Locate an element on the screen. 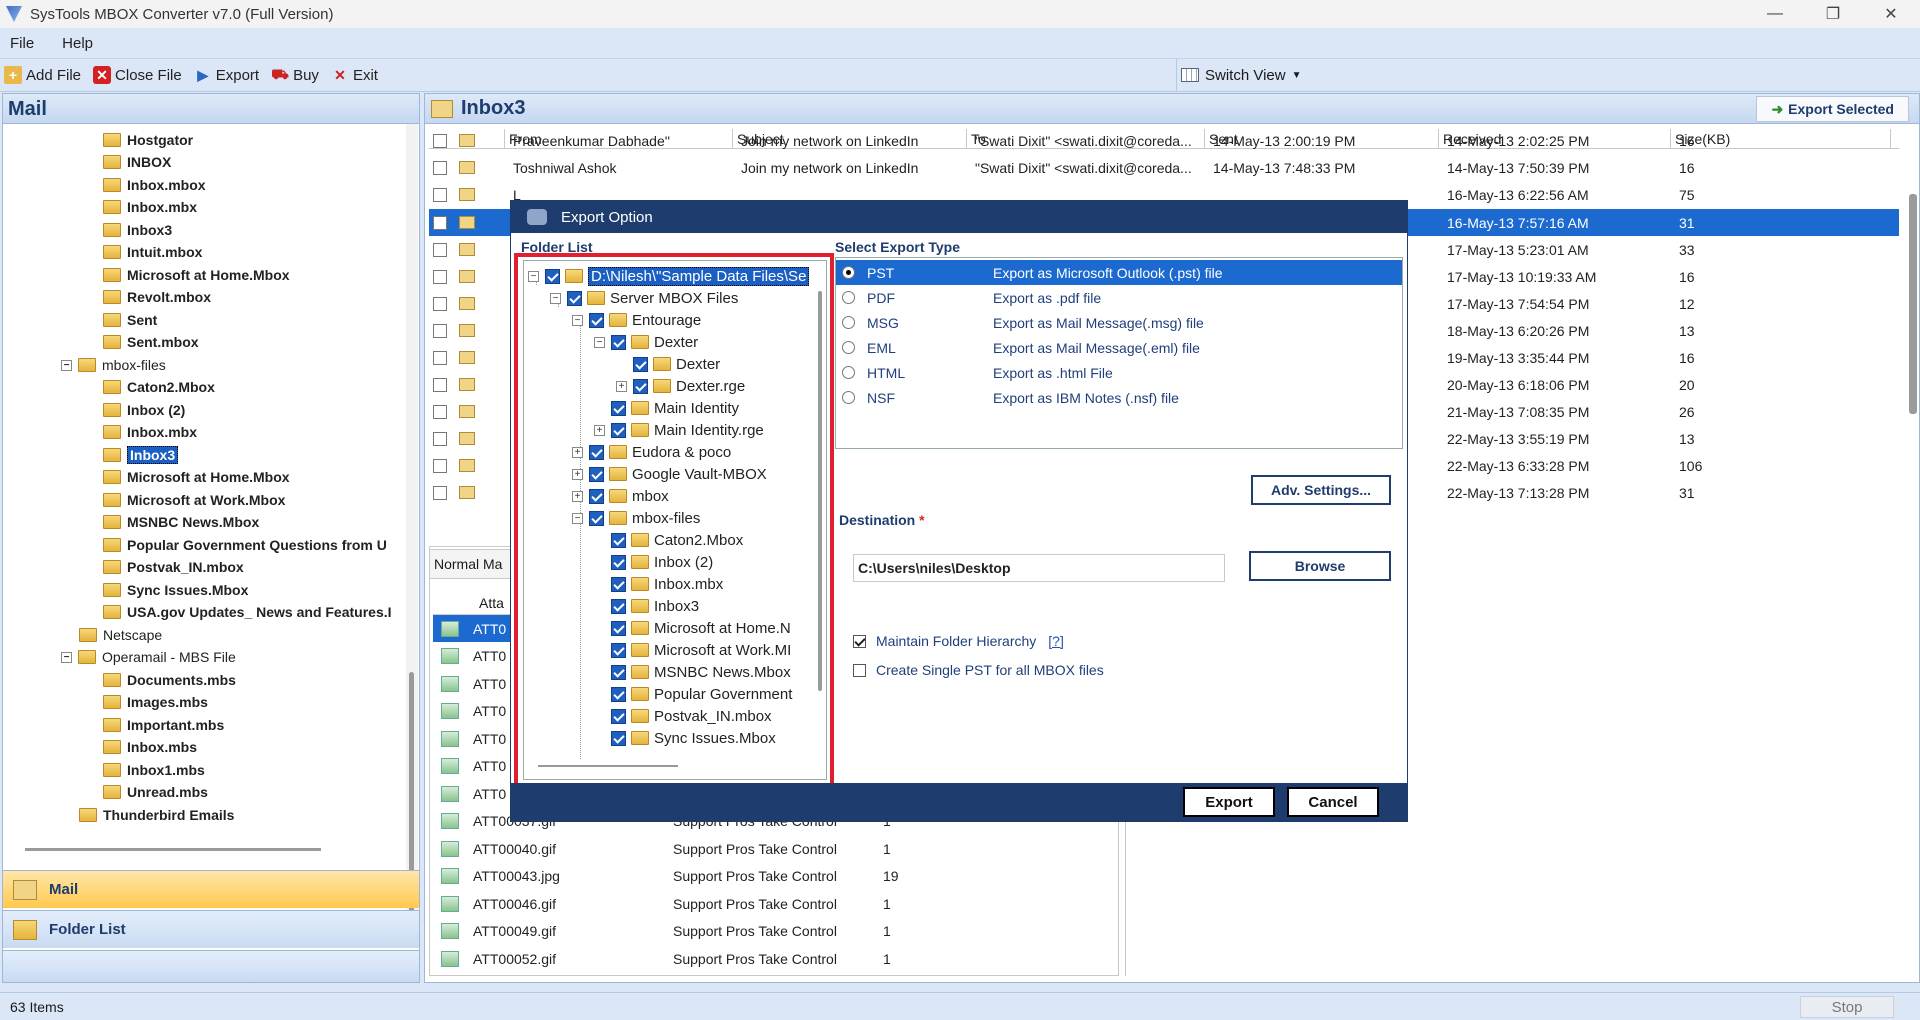  tree-item: MSNBC News.Mbox is located at coordinates (181, 522).